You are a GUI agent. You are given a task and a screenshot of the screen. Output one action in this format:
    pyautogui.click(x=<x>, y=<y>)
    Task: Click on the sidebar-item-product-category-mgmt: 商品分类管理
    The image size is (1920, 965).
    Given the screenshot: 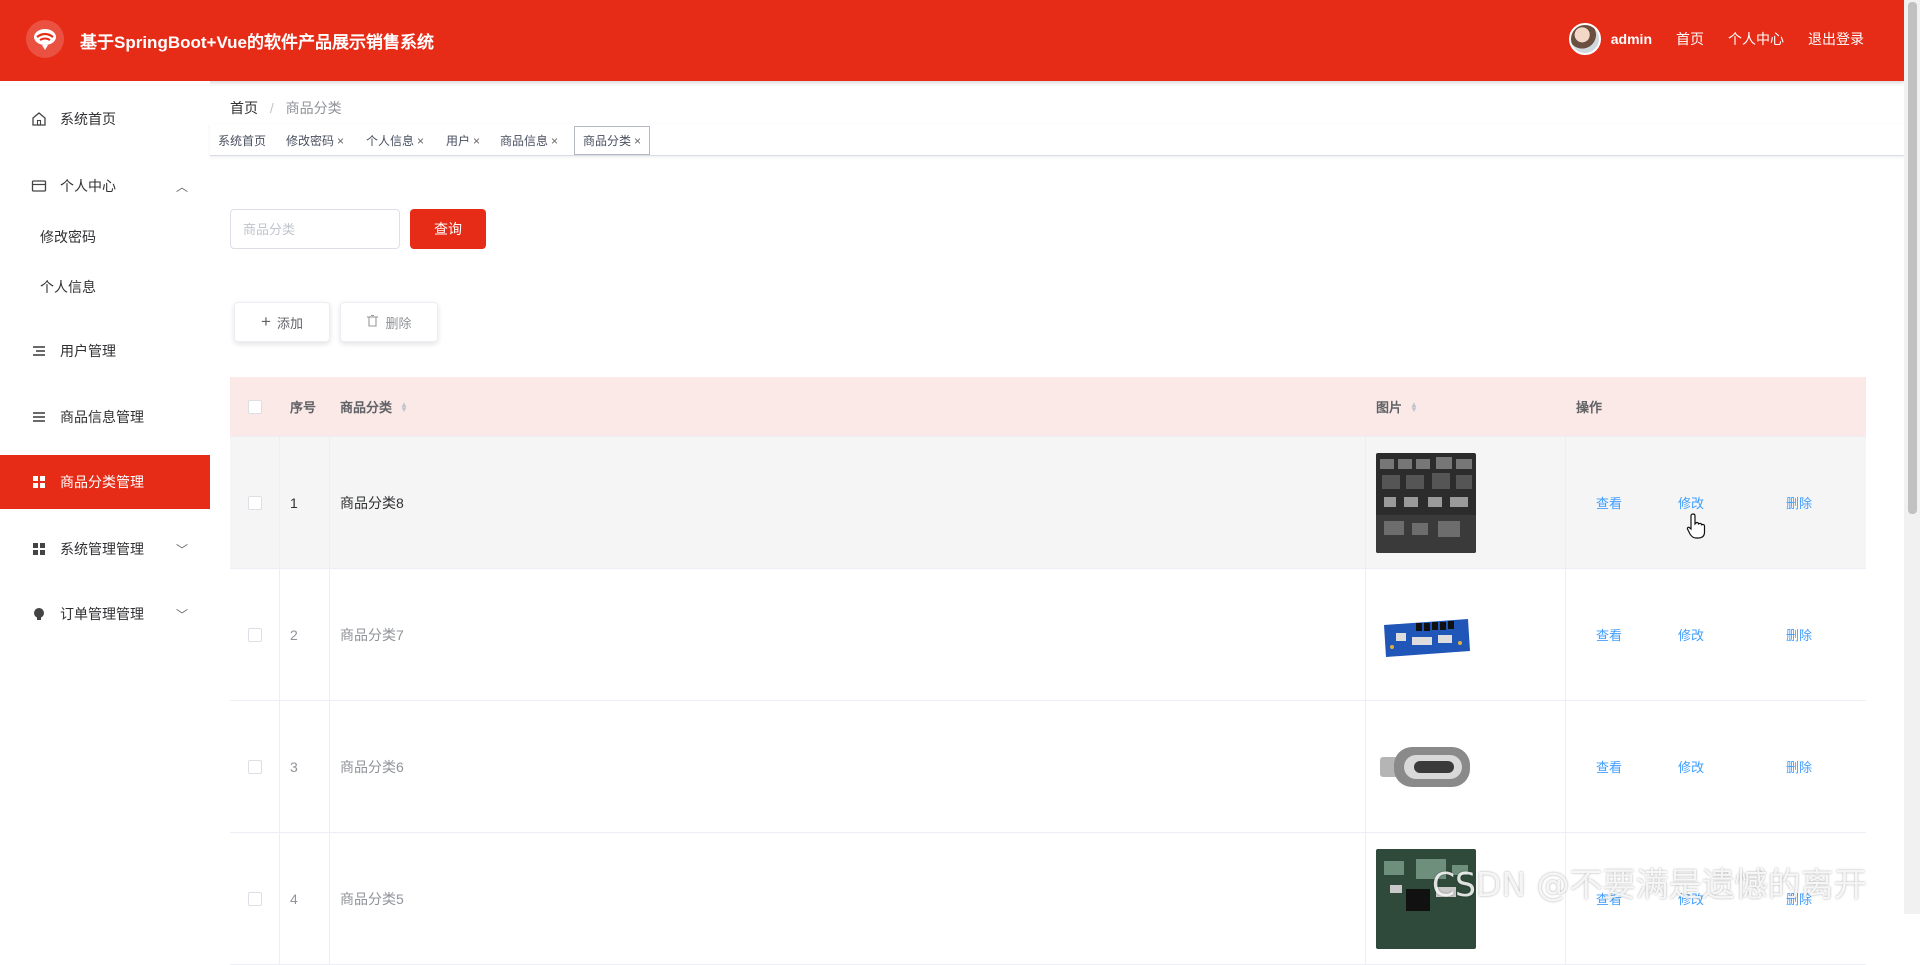 What is the action you would take?
    pyautogui.click(x=105, y=482)
    